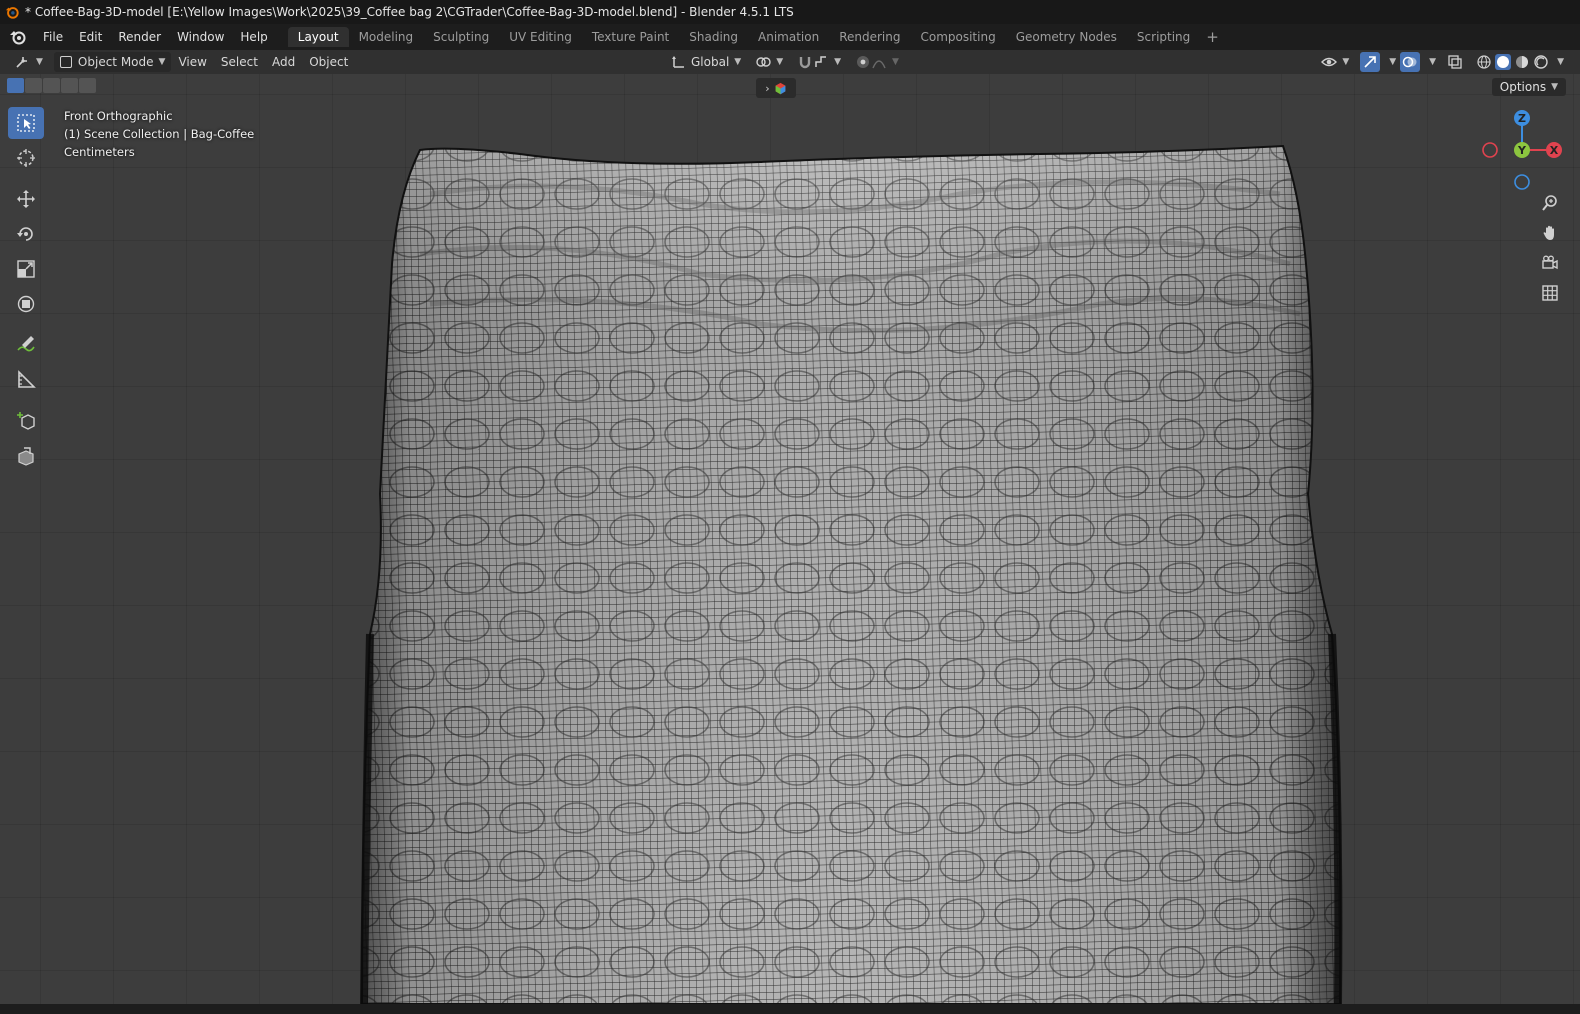 This screenshot has height=1014, width=1580. Describe the element at coordinates (192, 62) in the screenshot. I see `menu-view: View` at that location.